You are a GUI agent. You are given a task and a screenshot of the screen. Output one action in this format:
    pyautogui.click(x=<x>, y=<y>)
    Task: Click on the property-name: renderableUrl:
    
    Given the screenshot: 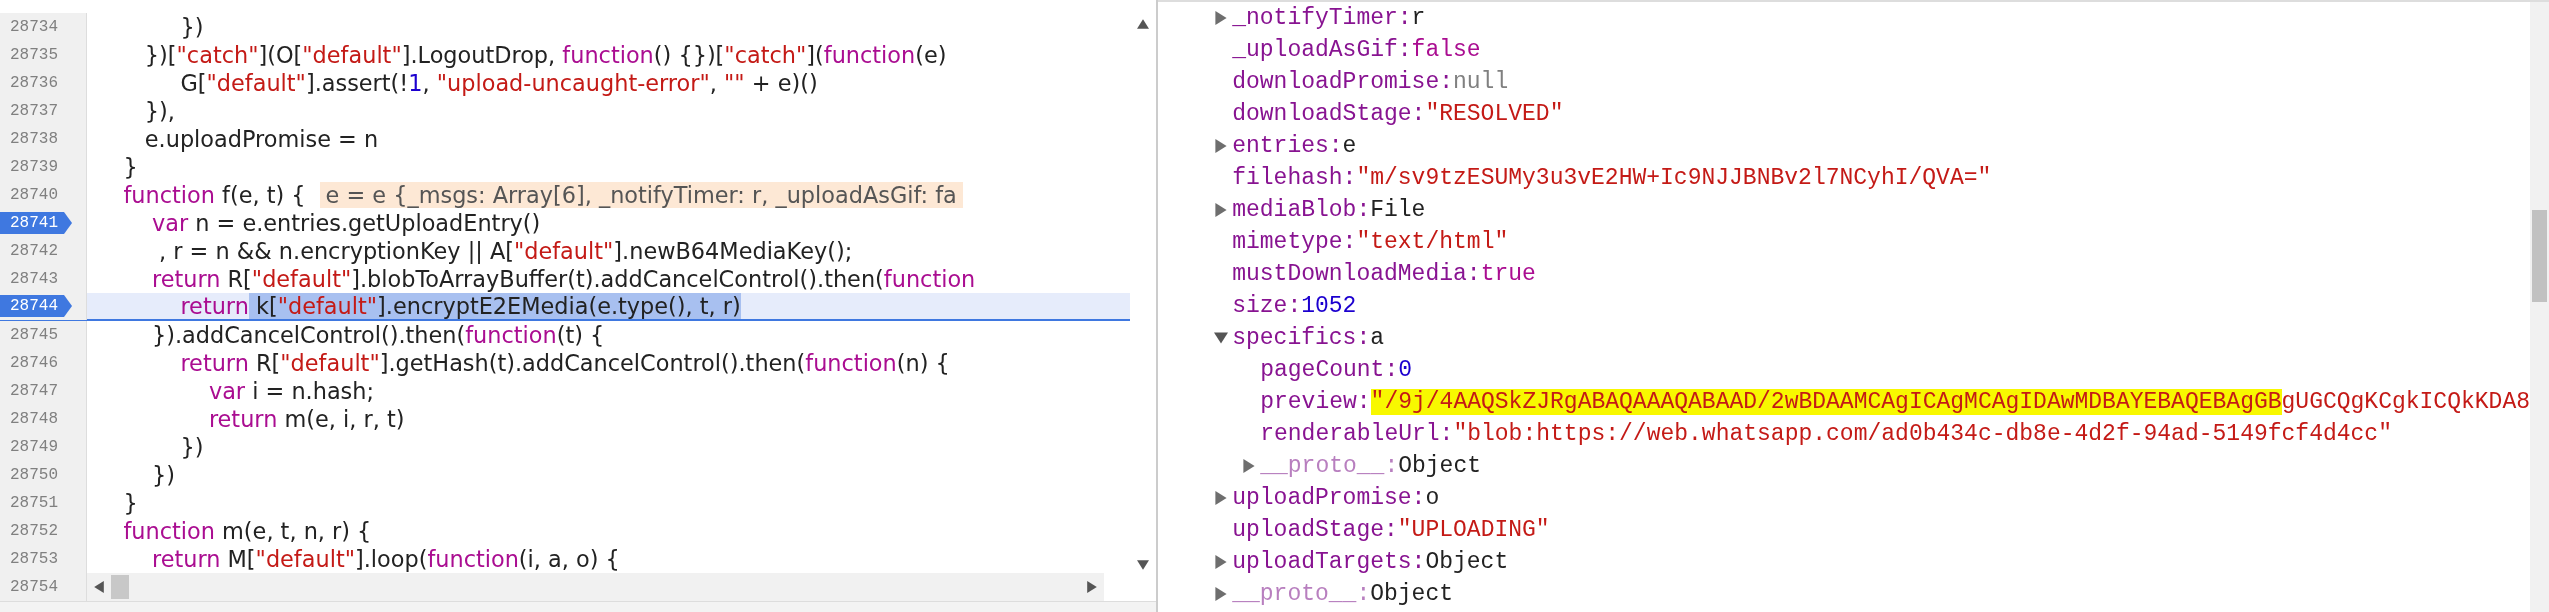 What is the action you would take?
    pyautogui.click(x=1357, y=434)
    